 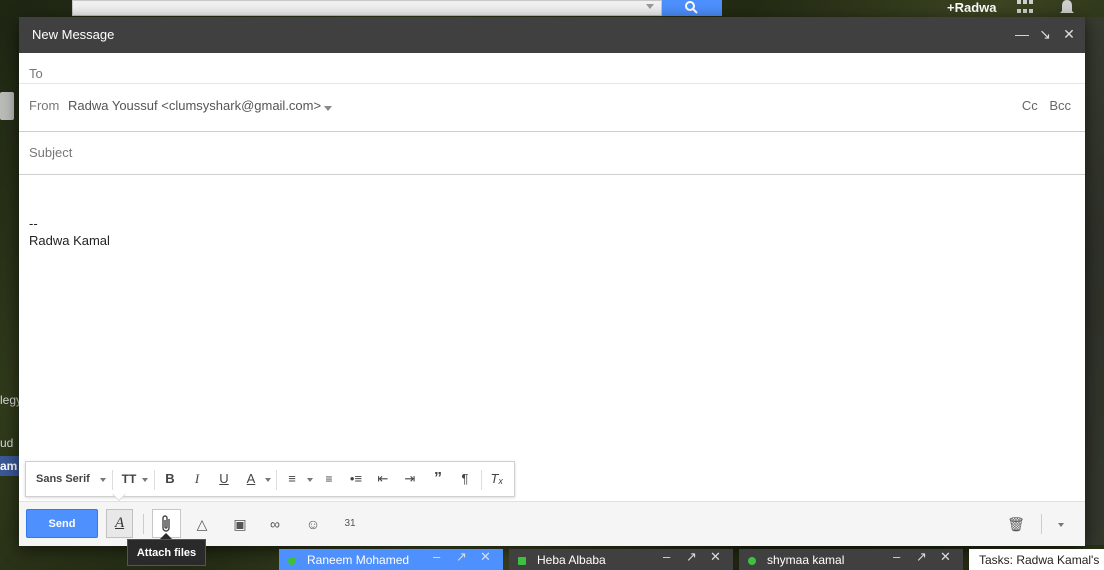 What do you see at coordinates (650, 6) in the screenshot?
I see `search-options-caret` at bounding box center [650, 6].